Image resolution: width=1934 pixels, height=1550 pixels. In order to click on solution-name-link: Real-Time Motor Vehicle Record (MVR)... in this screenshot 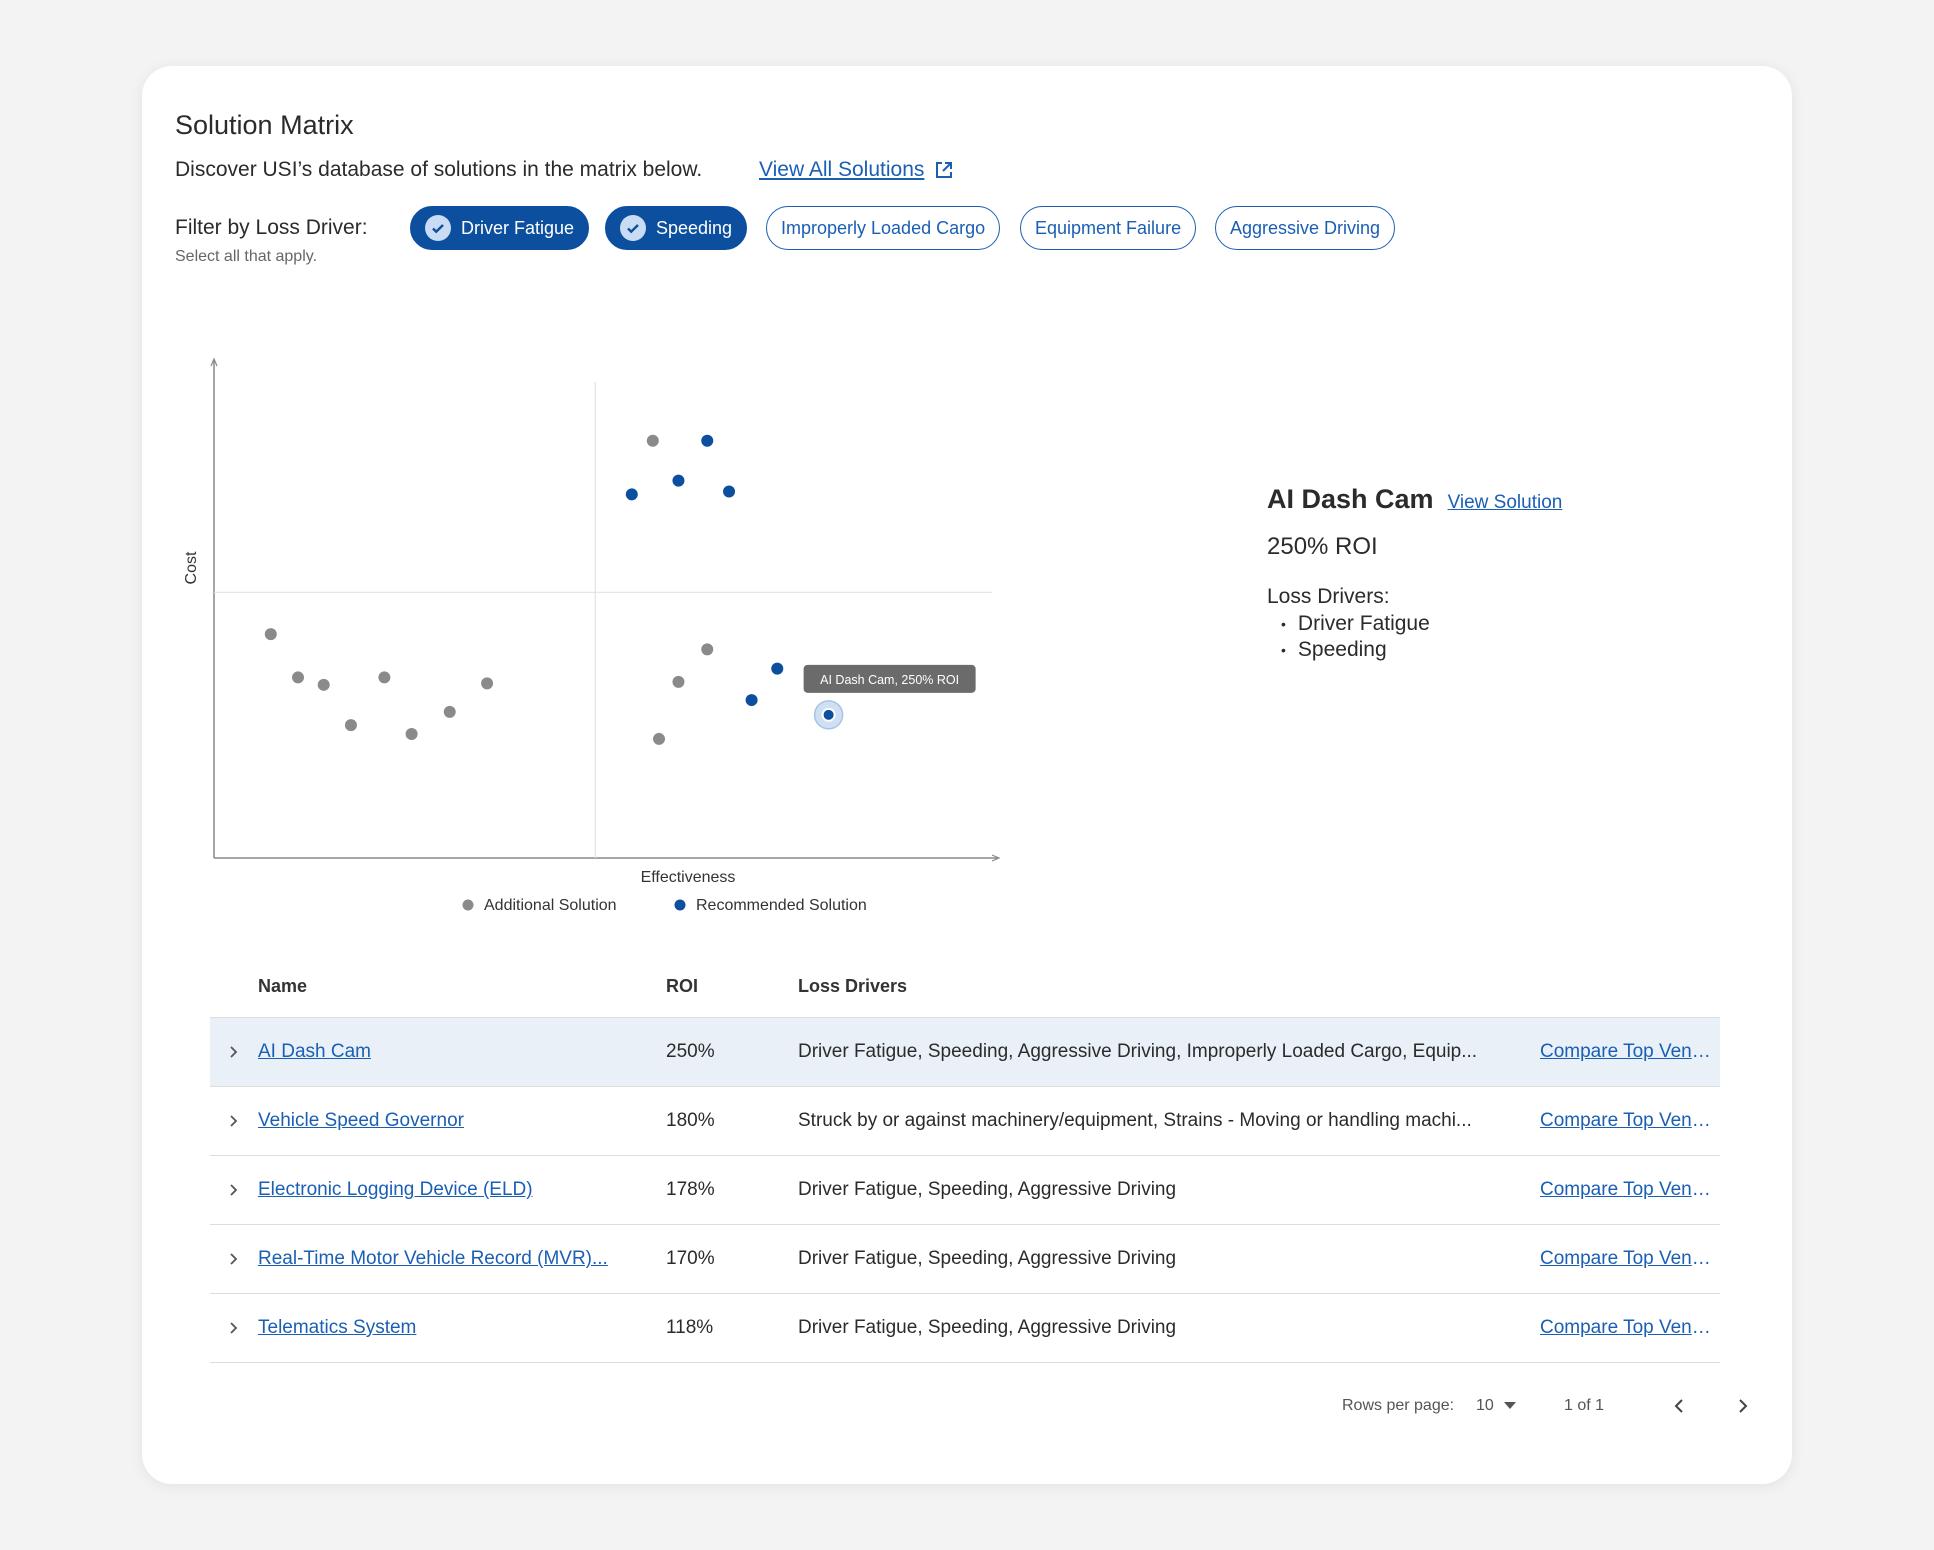, I will do `click(462, 1259)`.